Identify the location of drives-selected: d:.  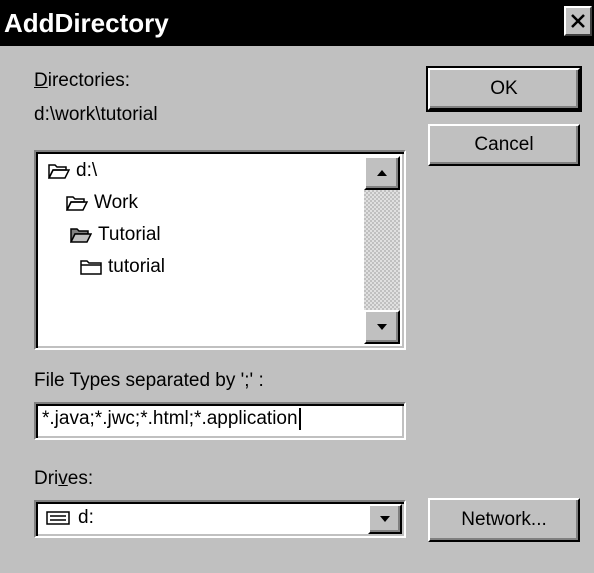
(70, 518).